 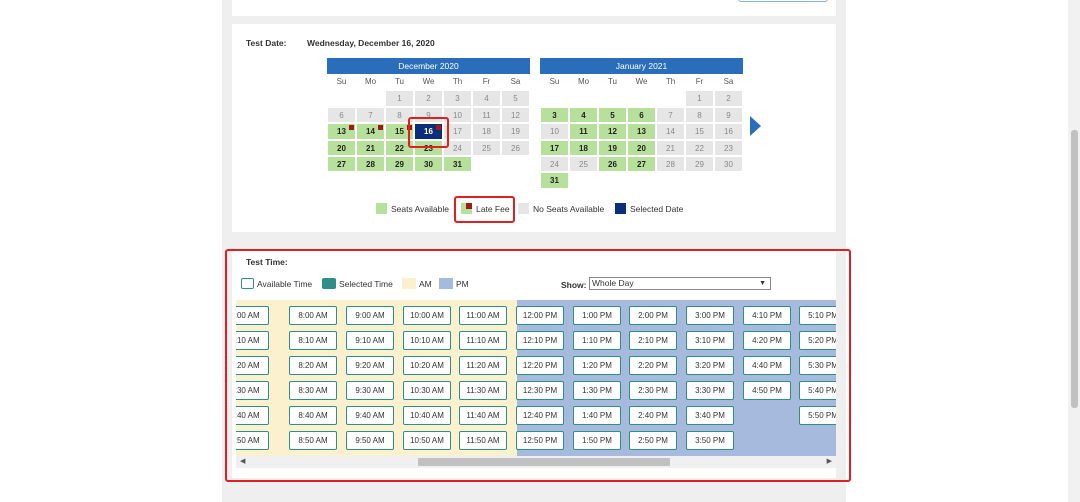 I want to click on weekday-header: Th, so click(x=457, y=82).